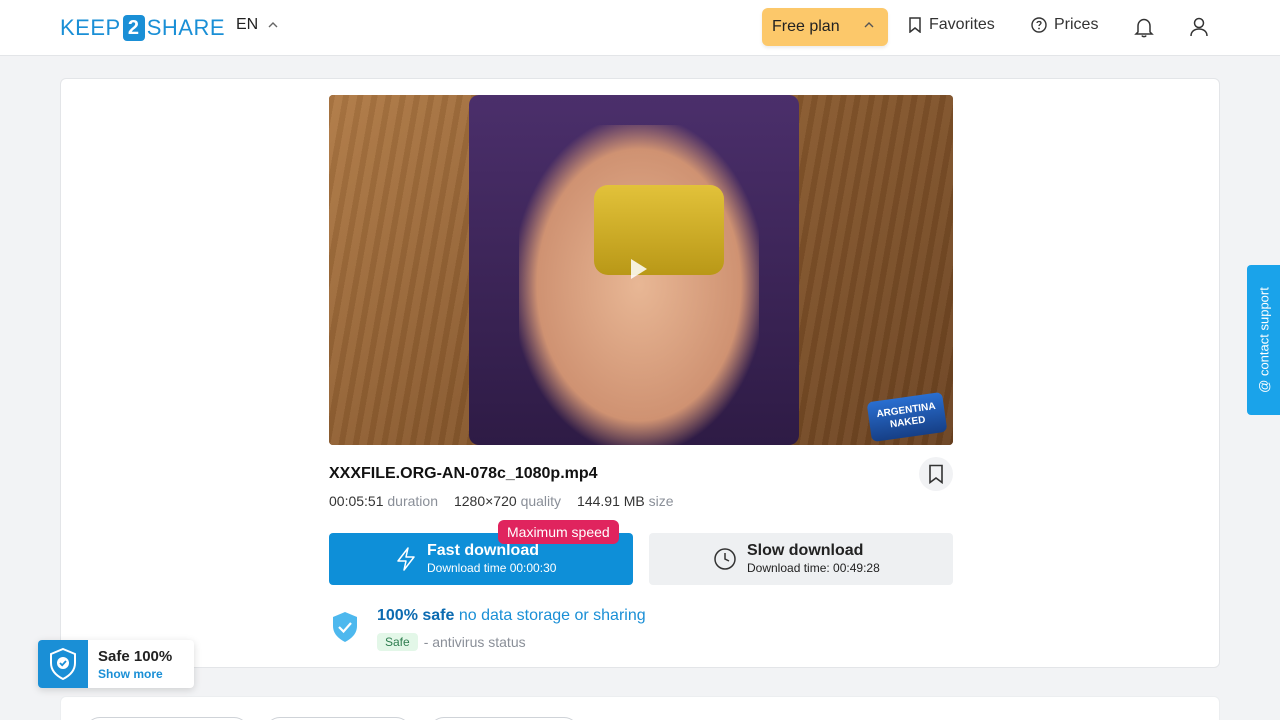 The width and height of the screenshot is (1280, 720). What do you see at coordinates (133, 28) in the screenshot?
I see `logo-badge: 2` at bounding box center [133, 28].